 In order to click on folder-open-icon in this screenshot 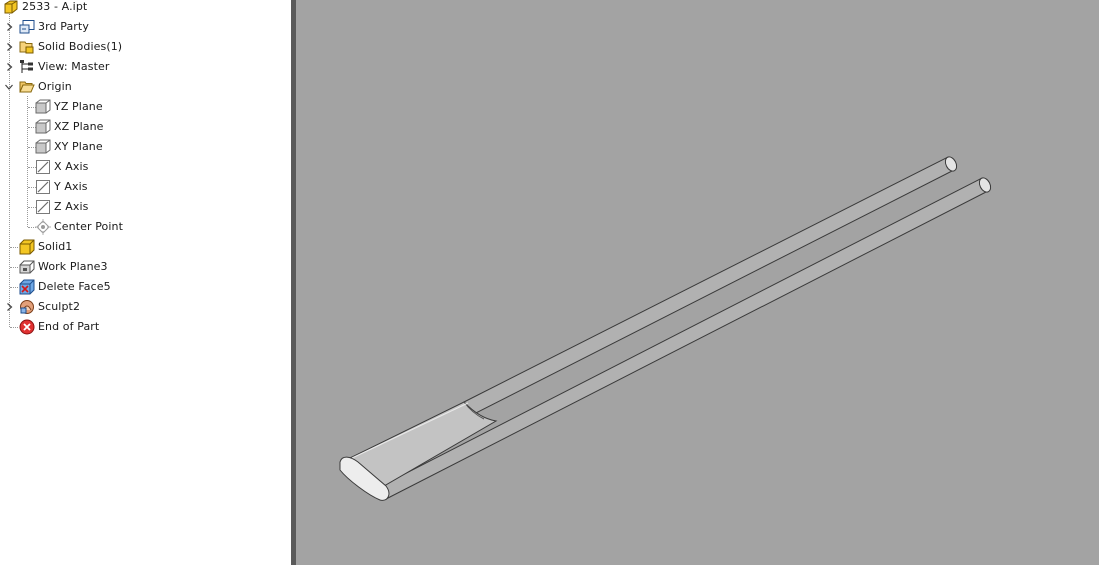, I will do `click(27, 87)`.